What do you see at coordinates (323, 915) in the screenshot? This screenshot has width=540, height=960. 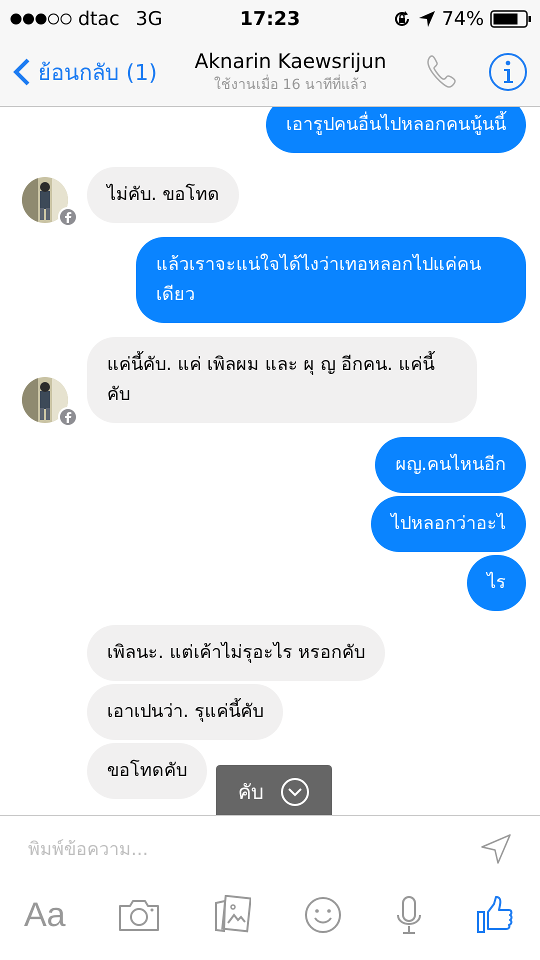 I see `smiley-icon` at bounding box center [323, 915].